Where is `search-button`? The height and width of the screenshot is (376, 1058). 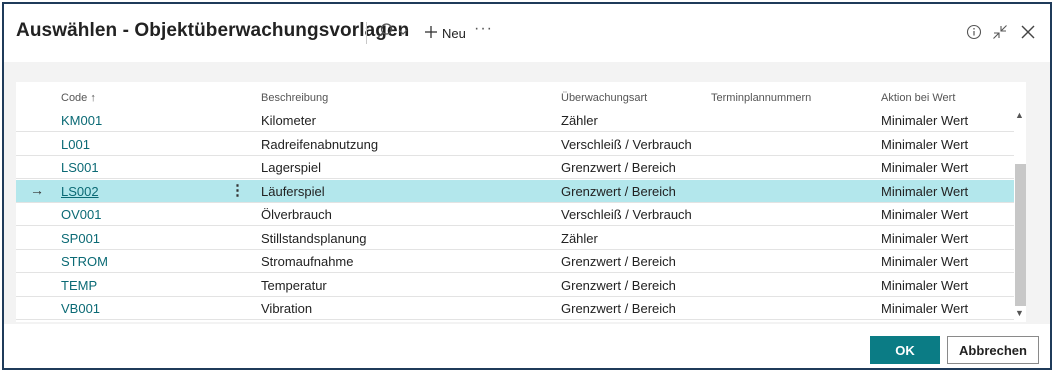
search-button is located at coordinates (392, 33).